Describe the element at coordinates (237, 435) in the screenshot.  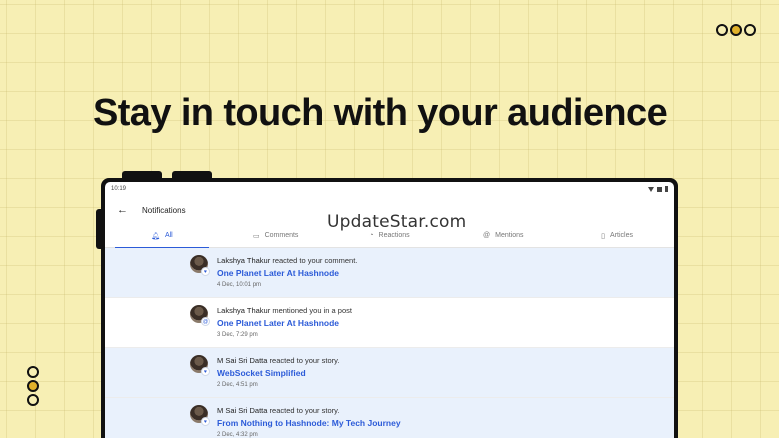
I see `notification-time: 2 Dec, 4:32 pm` at that location.